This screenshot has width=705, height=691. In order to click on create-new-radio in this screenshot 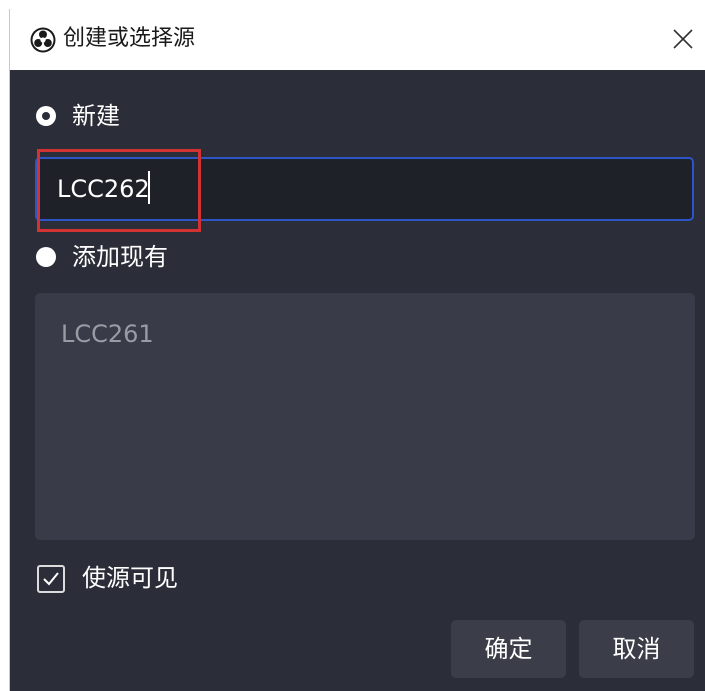, I will do `click(46, 116)`.